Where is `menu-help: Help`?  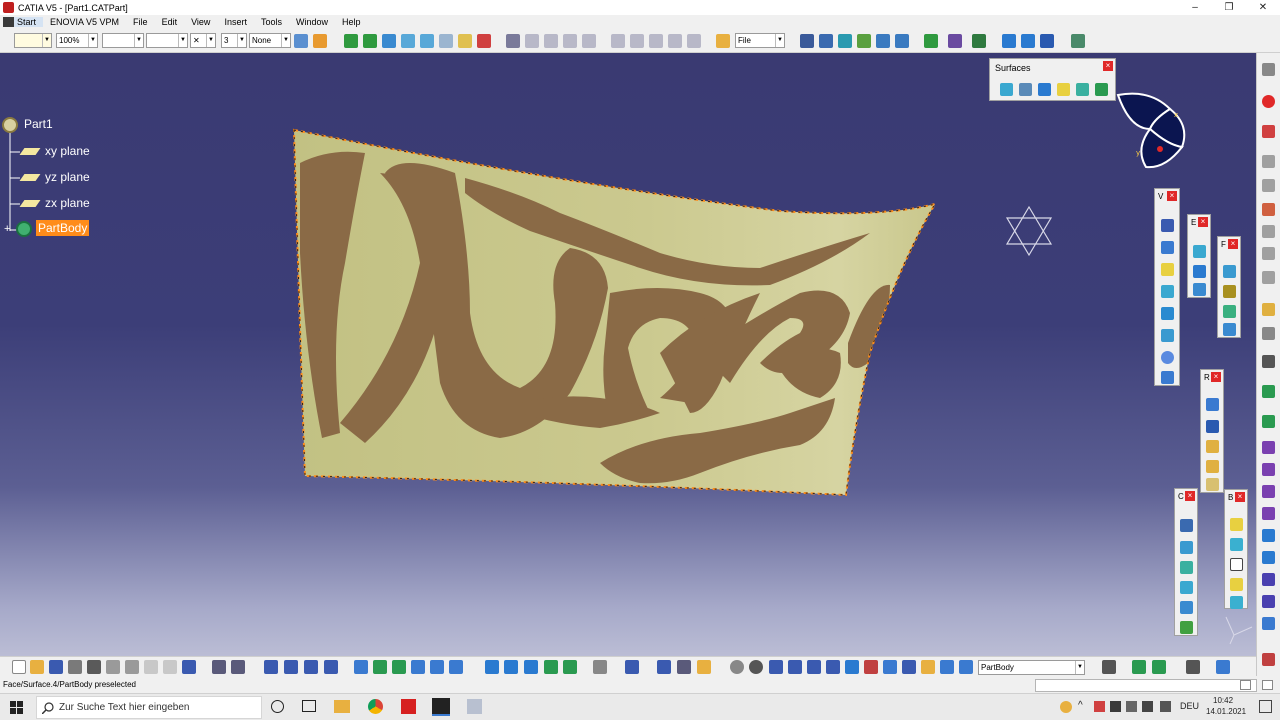
menu-help: Help is located at coordinates (351, 22).